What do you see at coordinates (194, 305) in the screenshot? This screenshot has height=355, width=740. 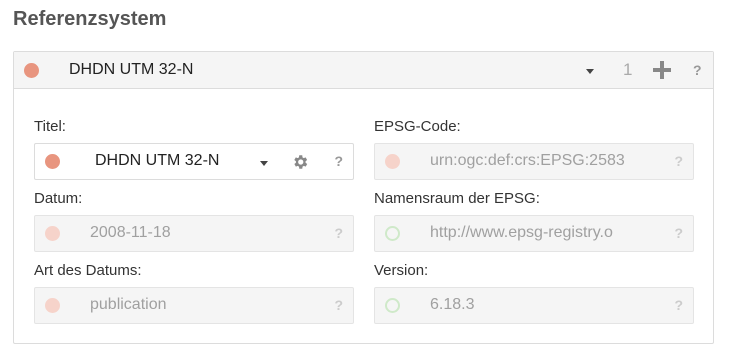 I see `art-des-datums-field: publication ?` at bounding box center [194, 305].